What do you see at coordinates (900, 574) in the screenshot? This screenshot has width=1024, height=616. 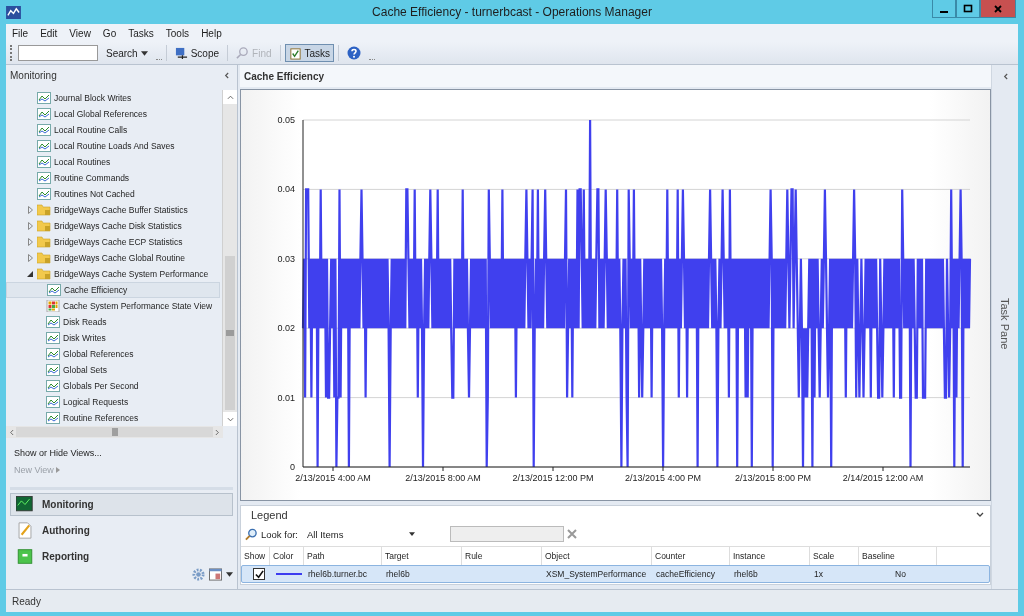 I see `table-cell: No` at bounding box center [900, 574].